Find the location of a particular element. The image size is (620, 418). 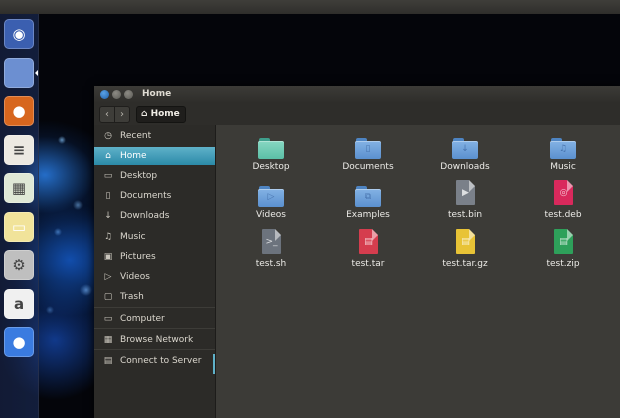

sidebar-item-trash: ▢ Trash is located at coordinates (154, 297).